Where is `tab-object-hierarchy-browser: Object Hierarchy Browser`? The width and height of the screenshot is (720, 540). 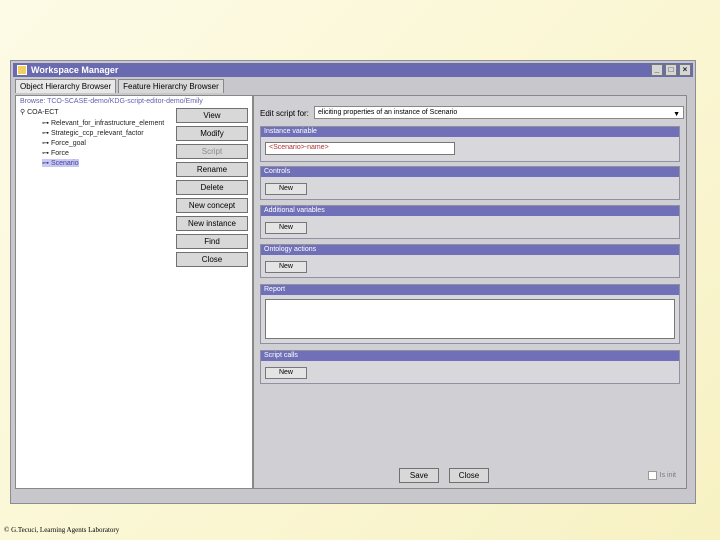
tab-object-hierarchy-browser: Object Hierarchy Browser is located at coordinates (66, 86).